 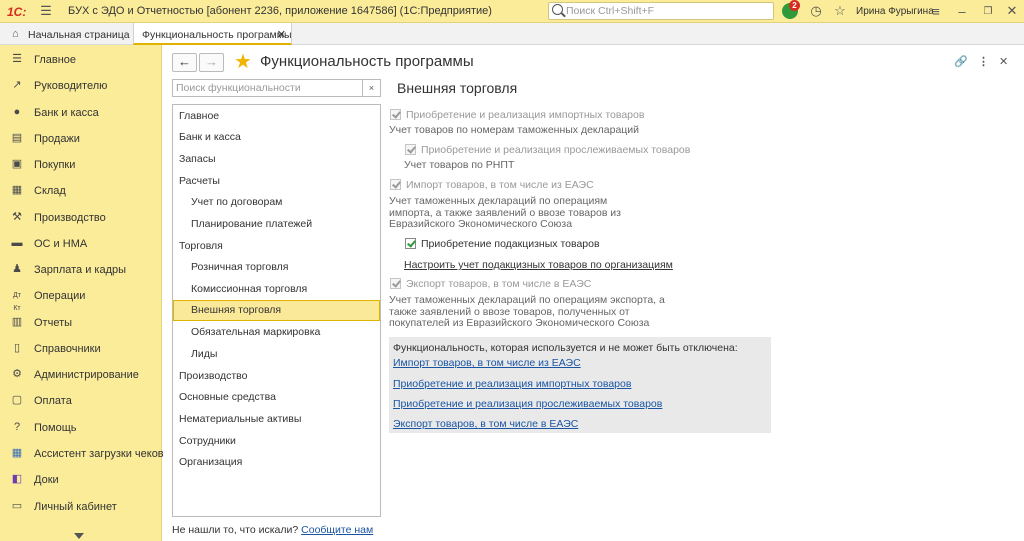 I want to click on functionality-search-placeholder: Поиск функциональности, so click(x=238, y=88).